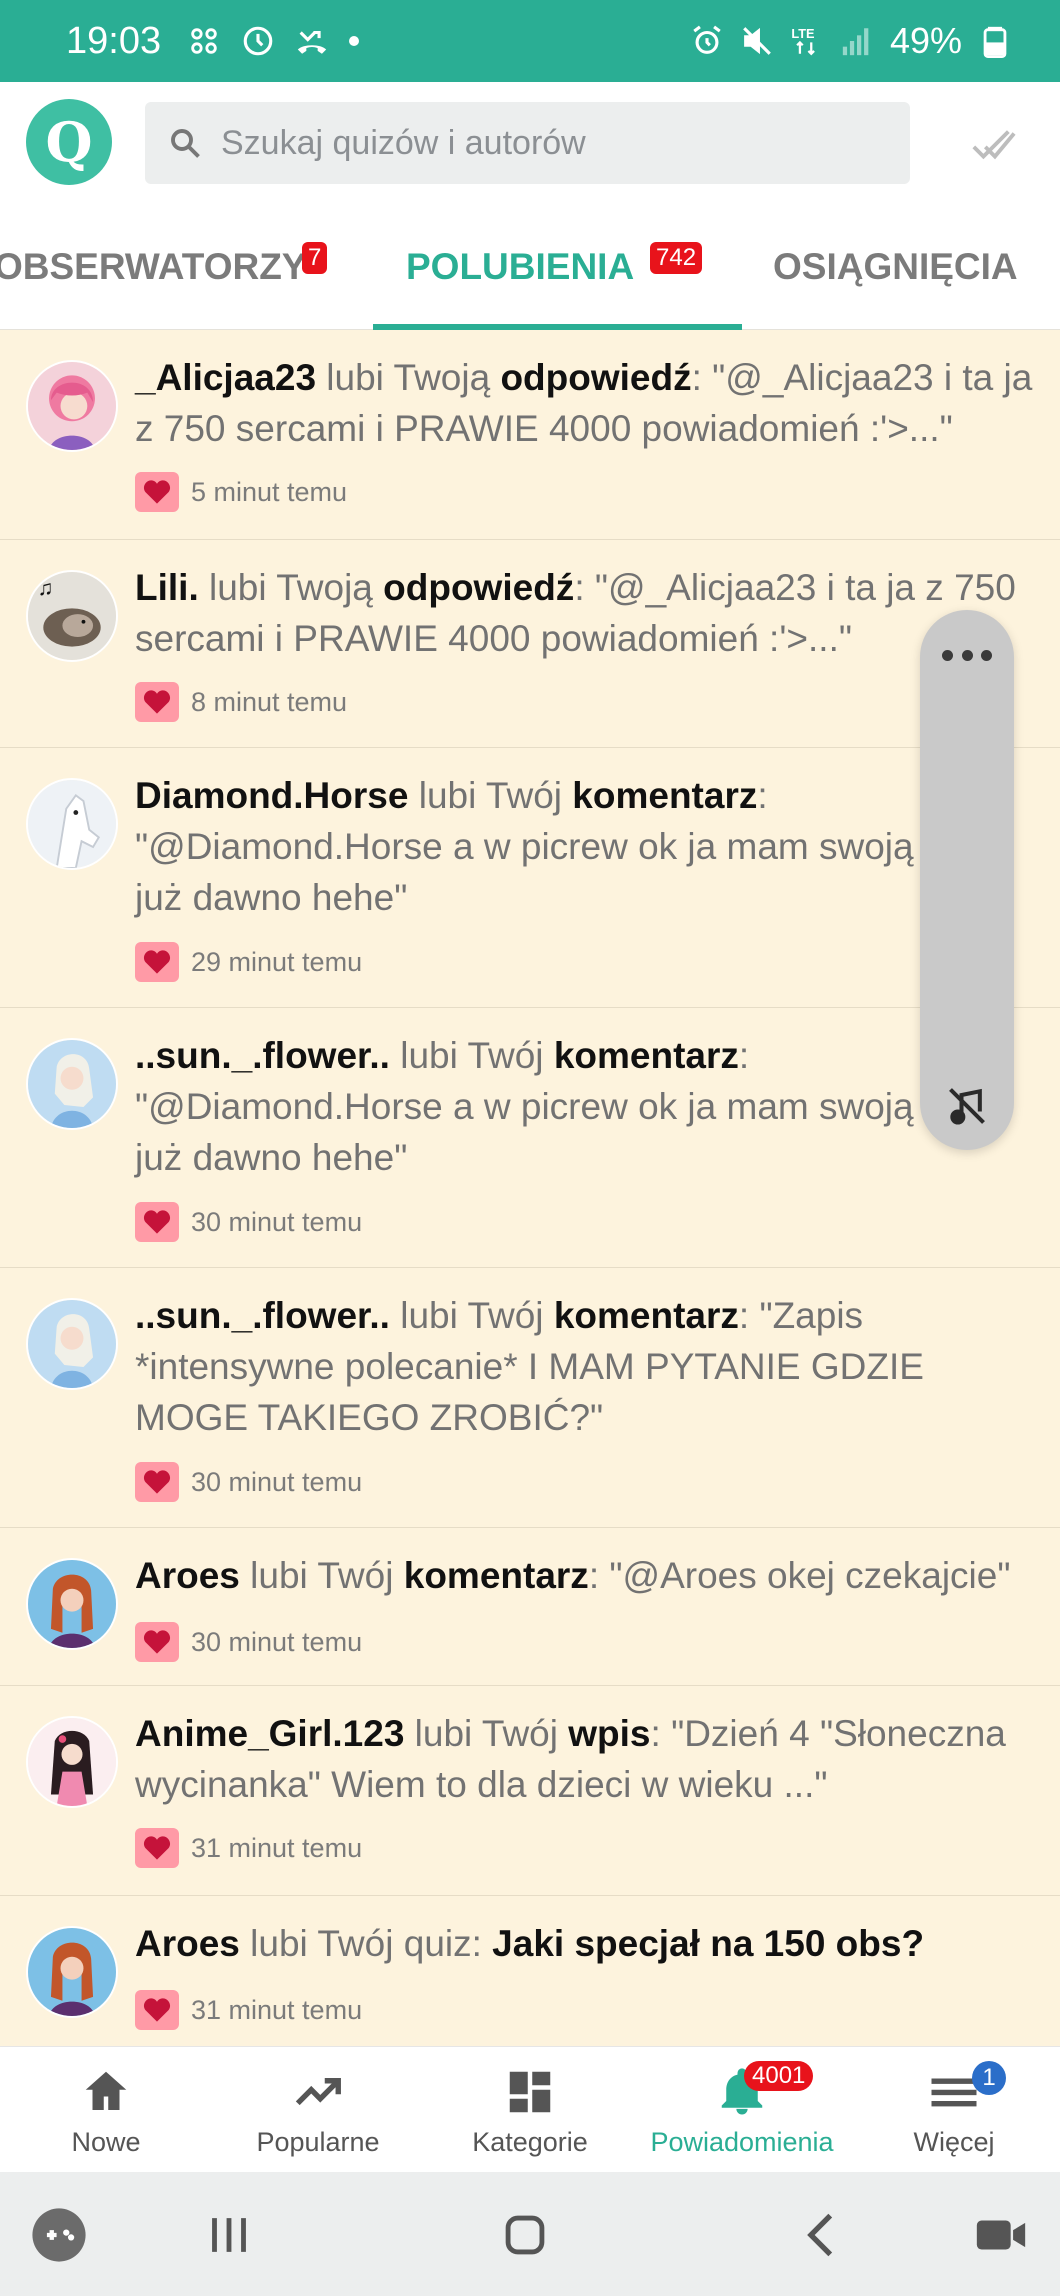 Image resolution: width=1060 pixels, height=2296 pixels. I want to click on quiz-title: Jaki specjał na 150 obs?, so click(708, 1943).